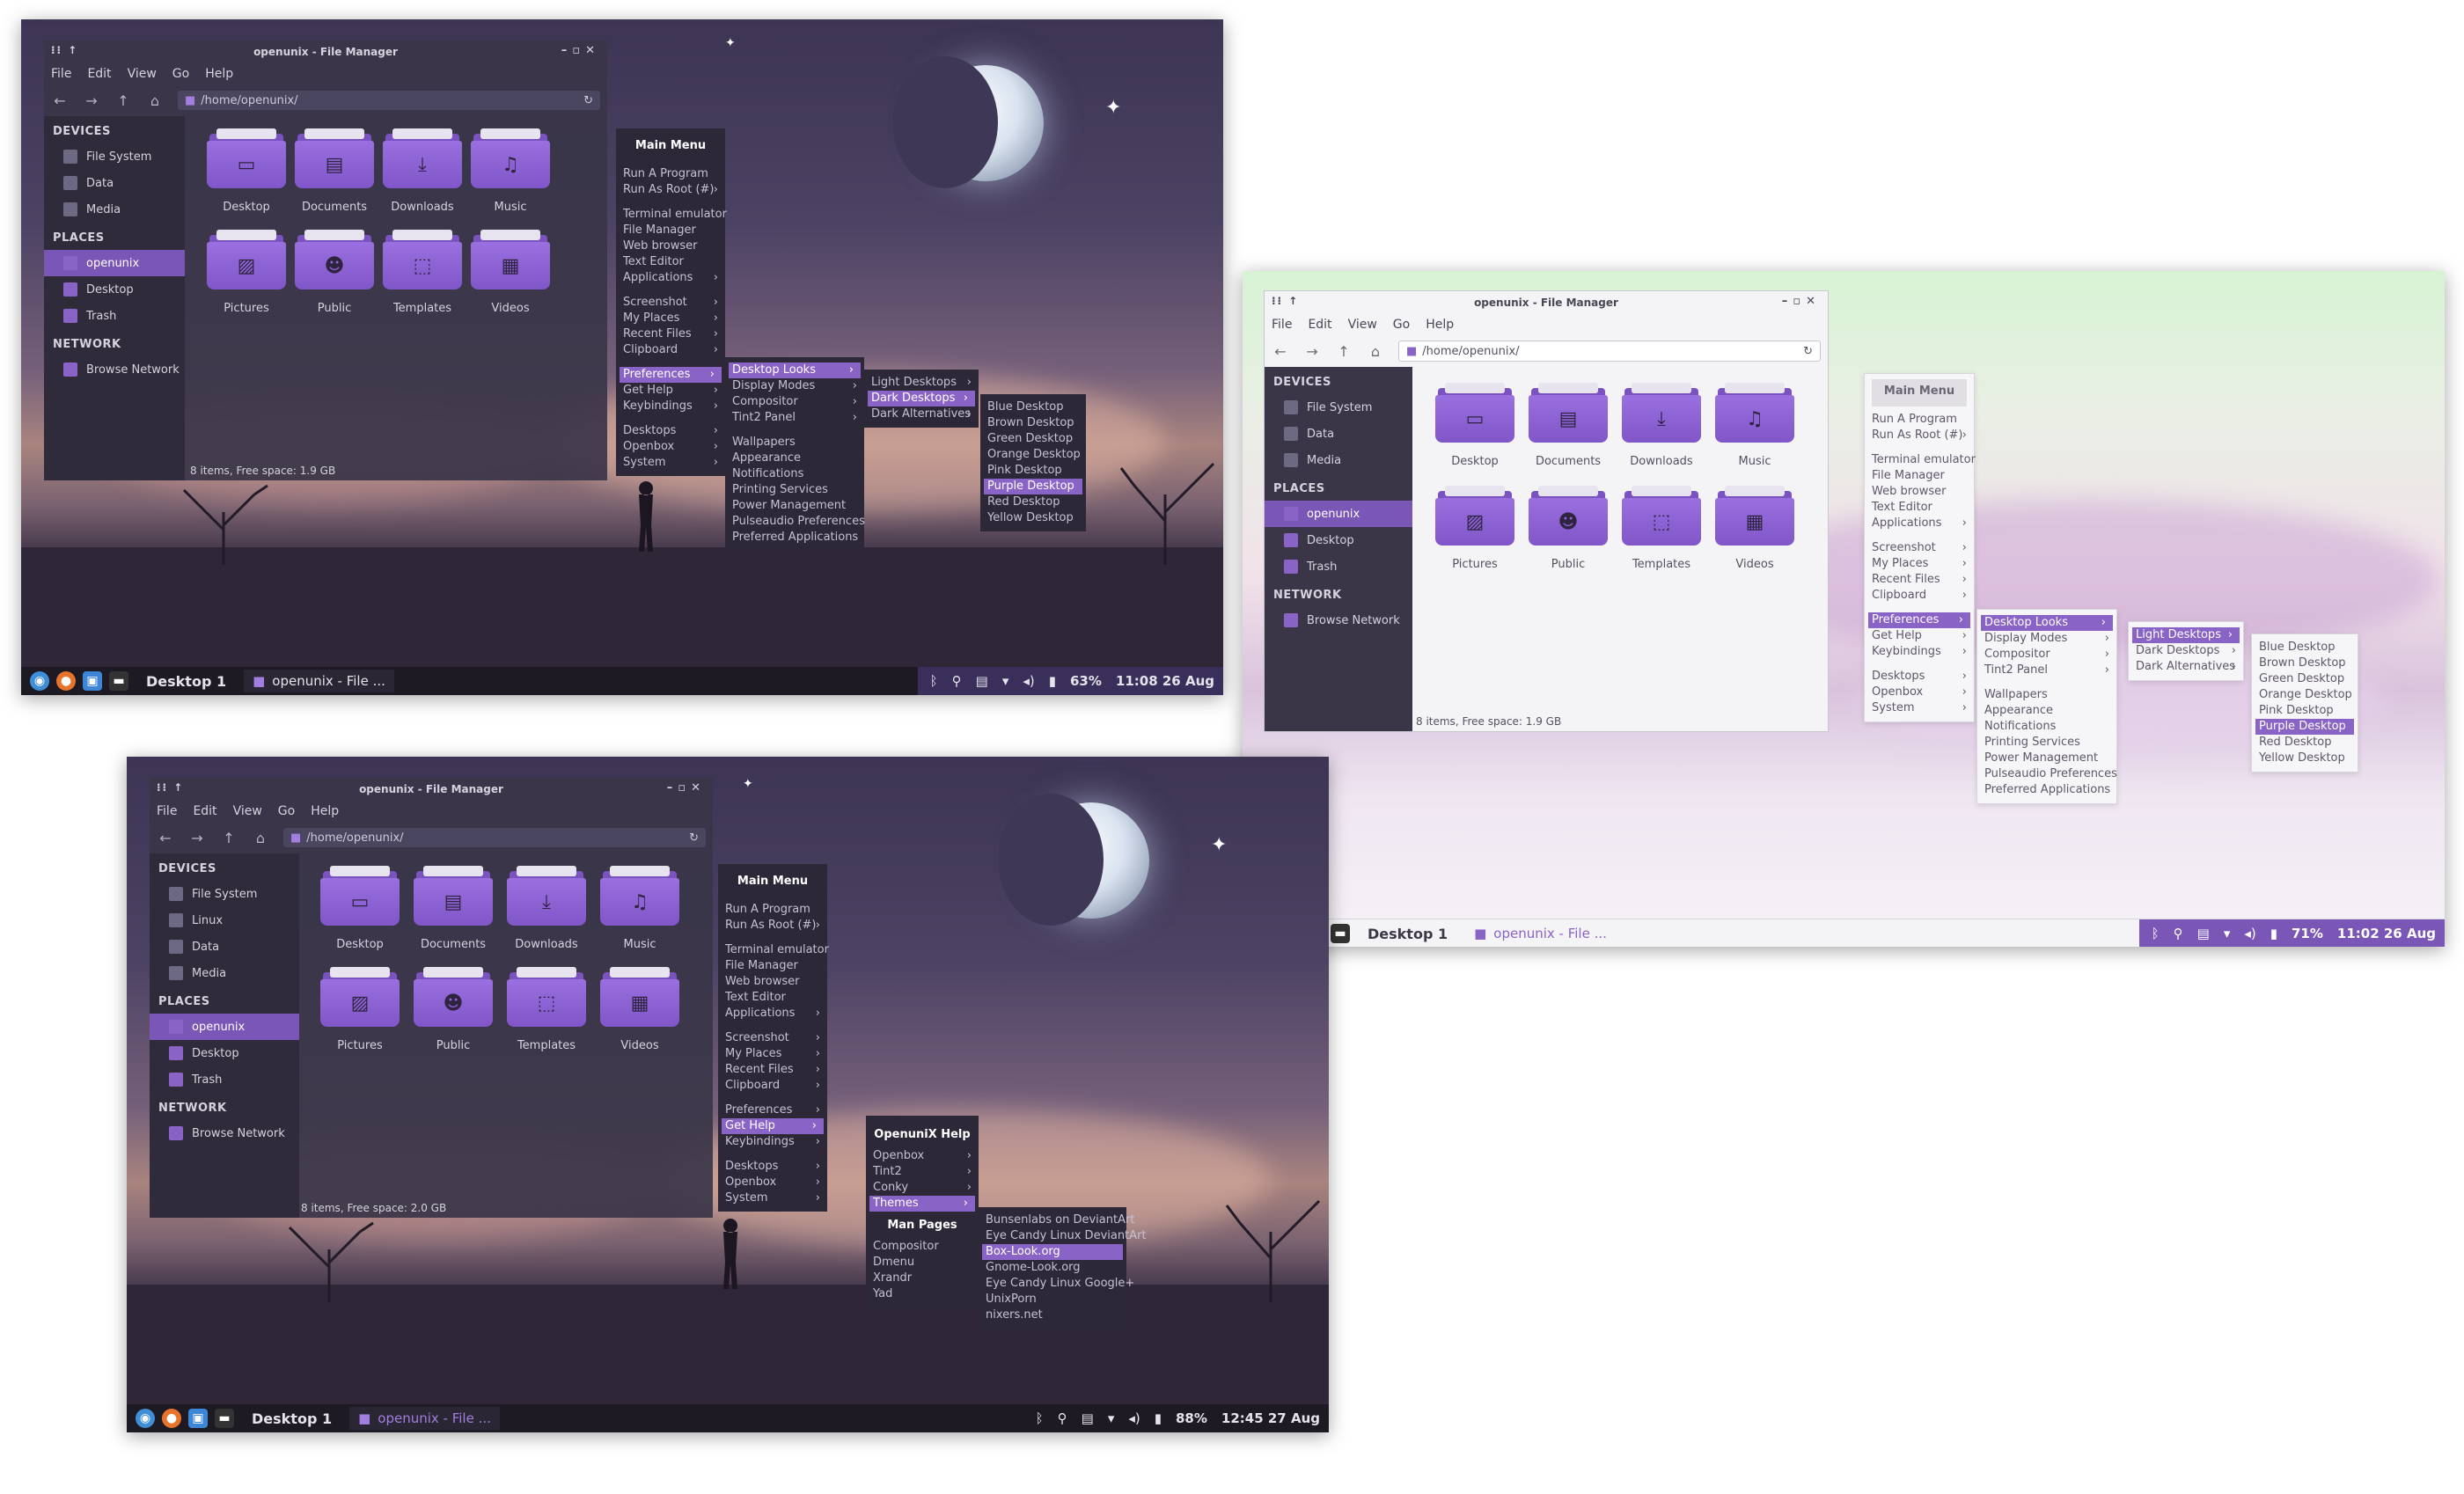  What do you see at coordinates (1134, 1418) in the screenshot?
I see `volume-icon: ◂)` at bounding box center [1134, 1418].